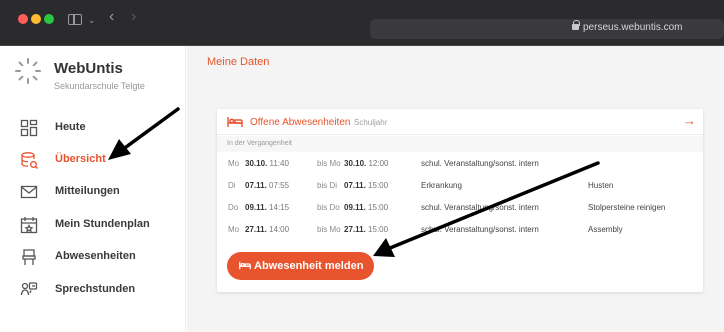  I want to click on card-title: Offene Abwesenheiten, so click(300, 122).